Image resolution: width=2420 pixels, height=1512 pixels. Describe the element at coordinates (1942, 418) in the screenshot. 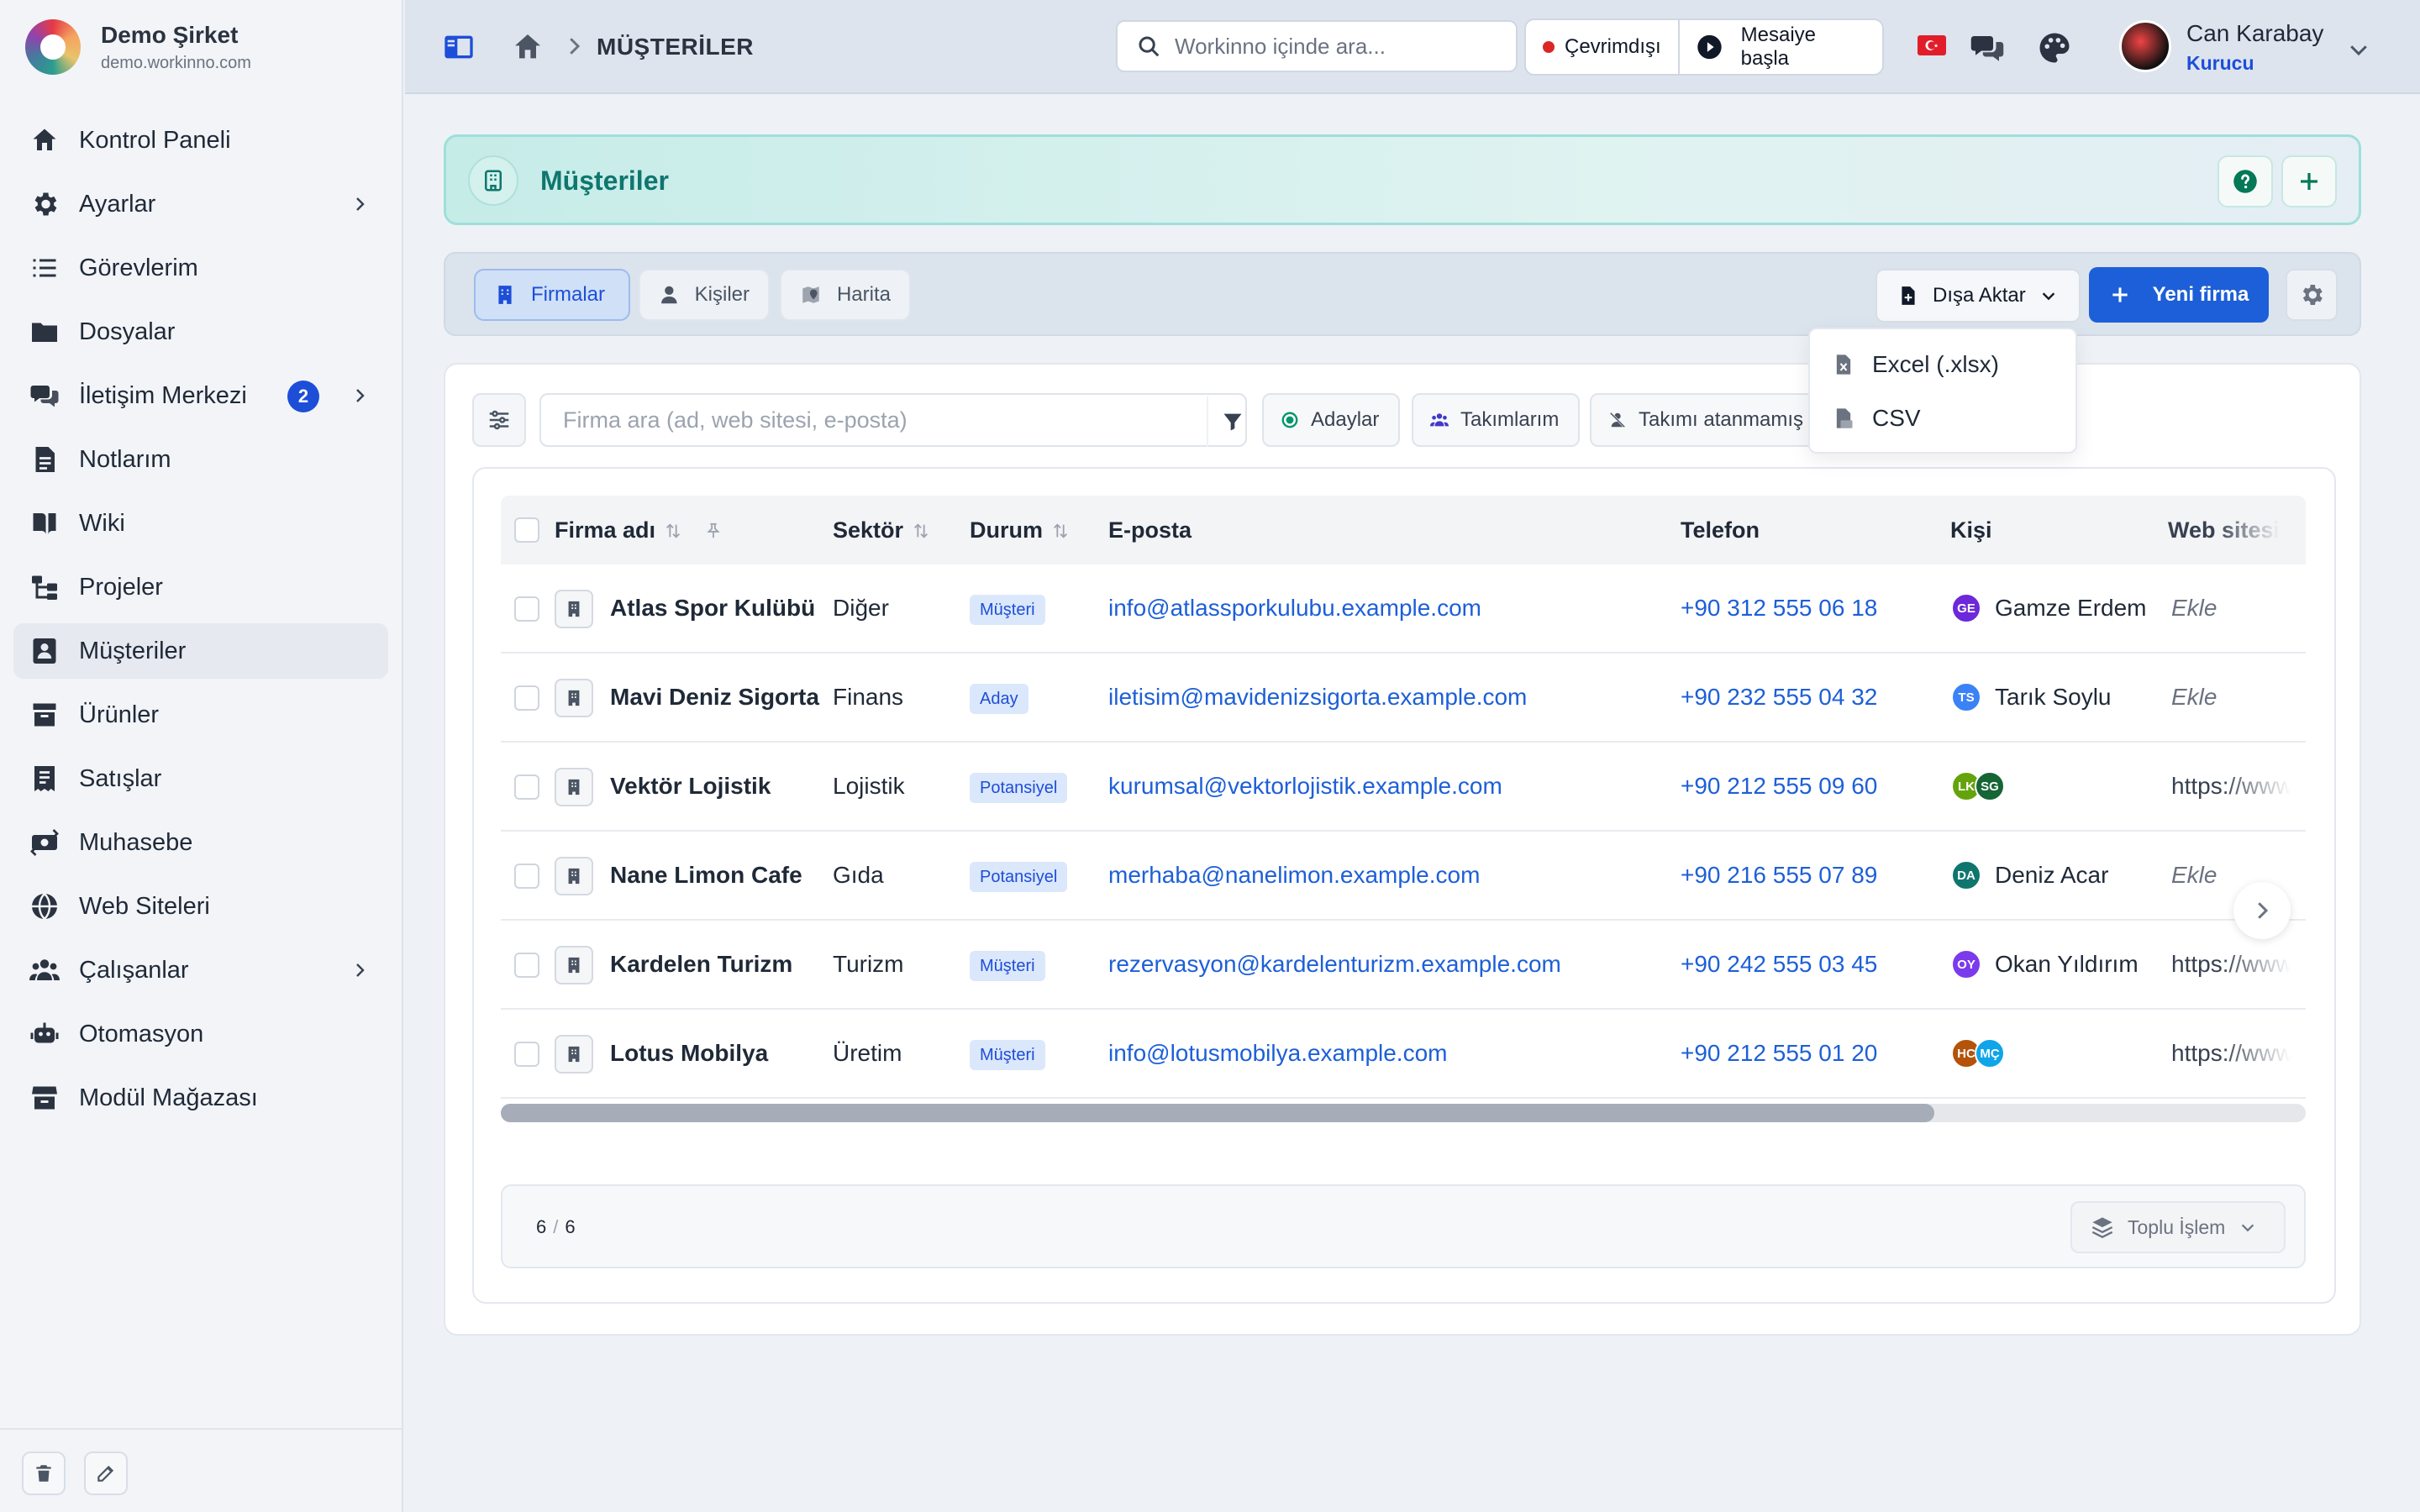

I see `export-csv-option: CSV` at that location.